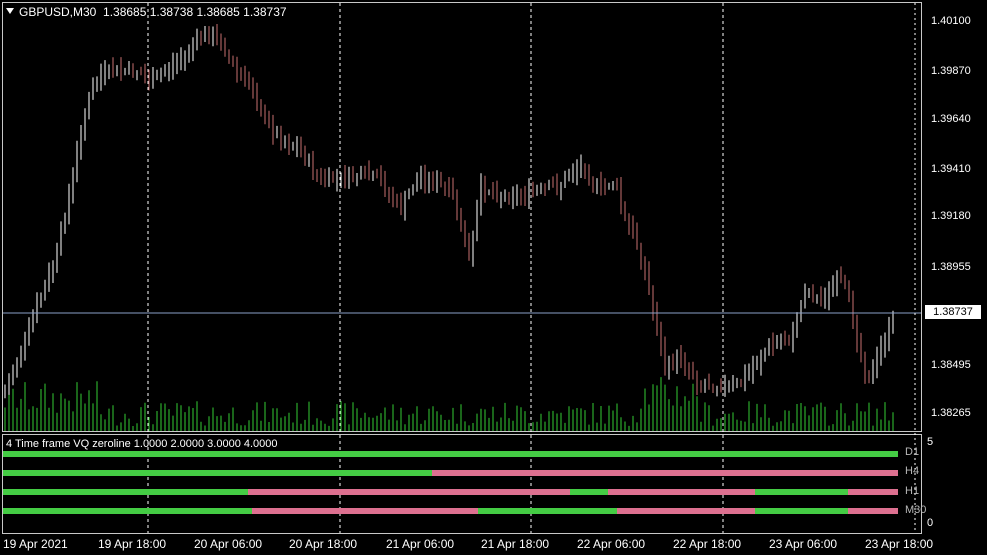  I want to click on tf-label-m30: M30, so click(916, 510).